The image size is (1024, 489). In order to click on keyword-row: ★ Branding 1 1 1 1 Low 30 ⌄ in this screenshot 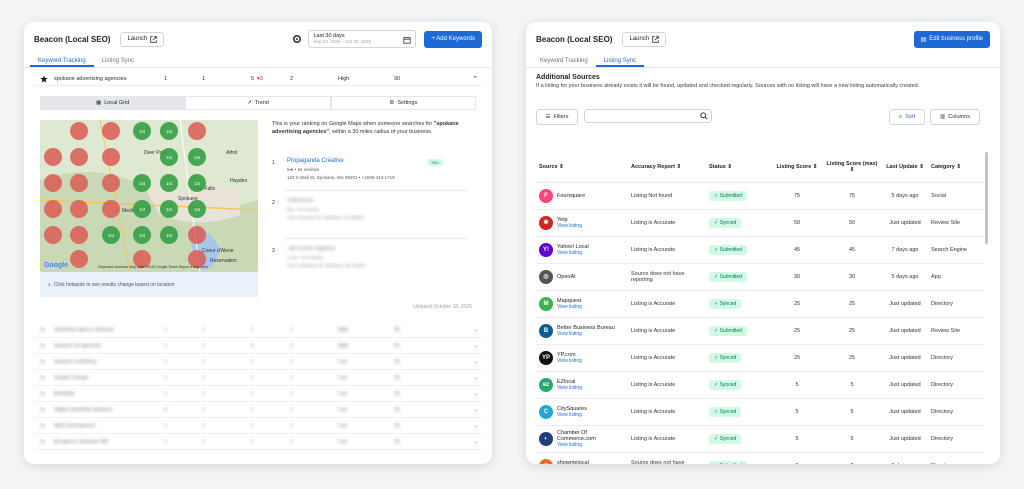, I will do `click(258, 394)`.